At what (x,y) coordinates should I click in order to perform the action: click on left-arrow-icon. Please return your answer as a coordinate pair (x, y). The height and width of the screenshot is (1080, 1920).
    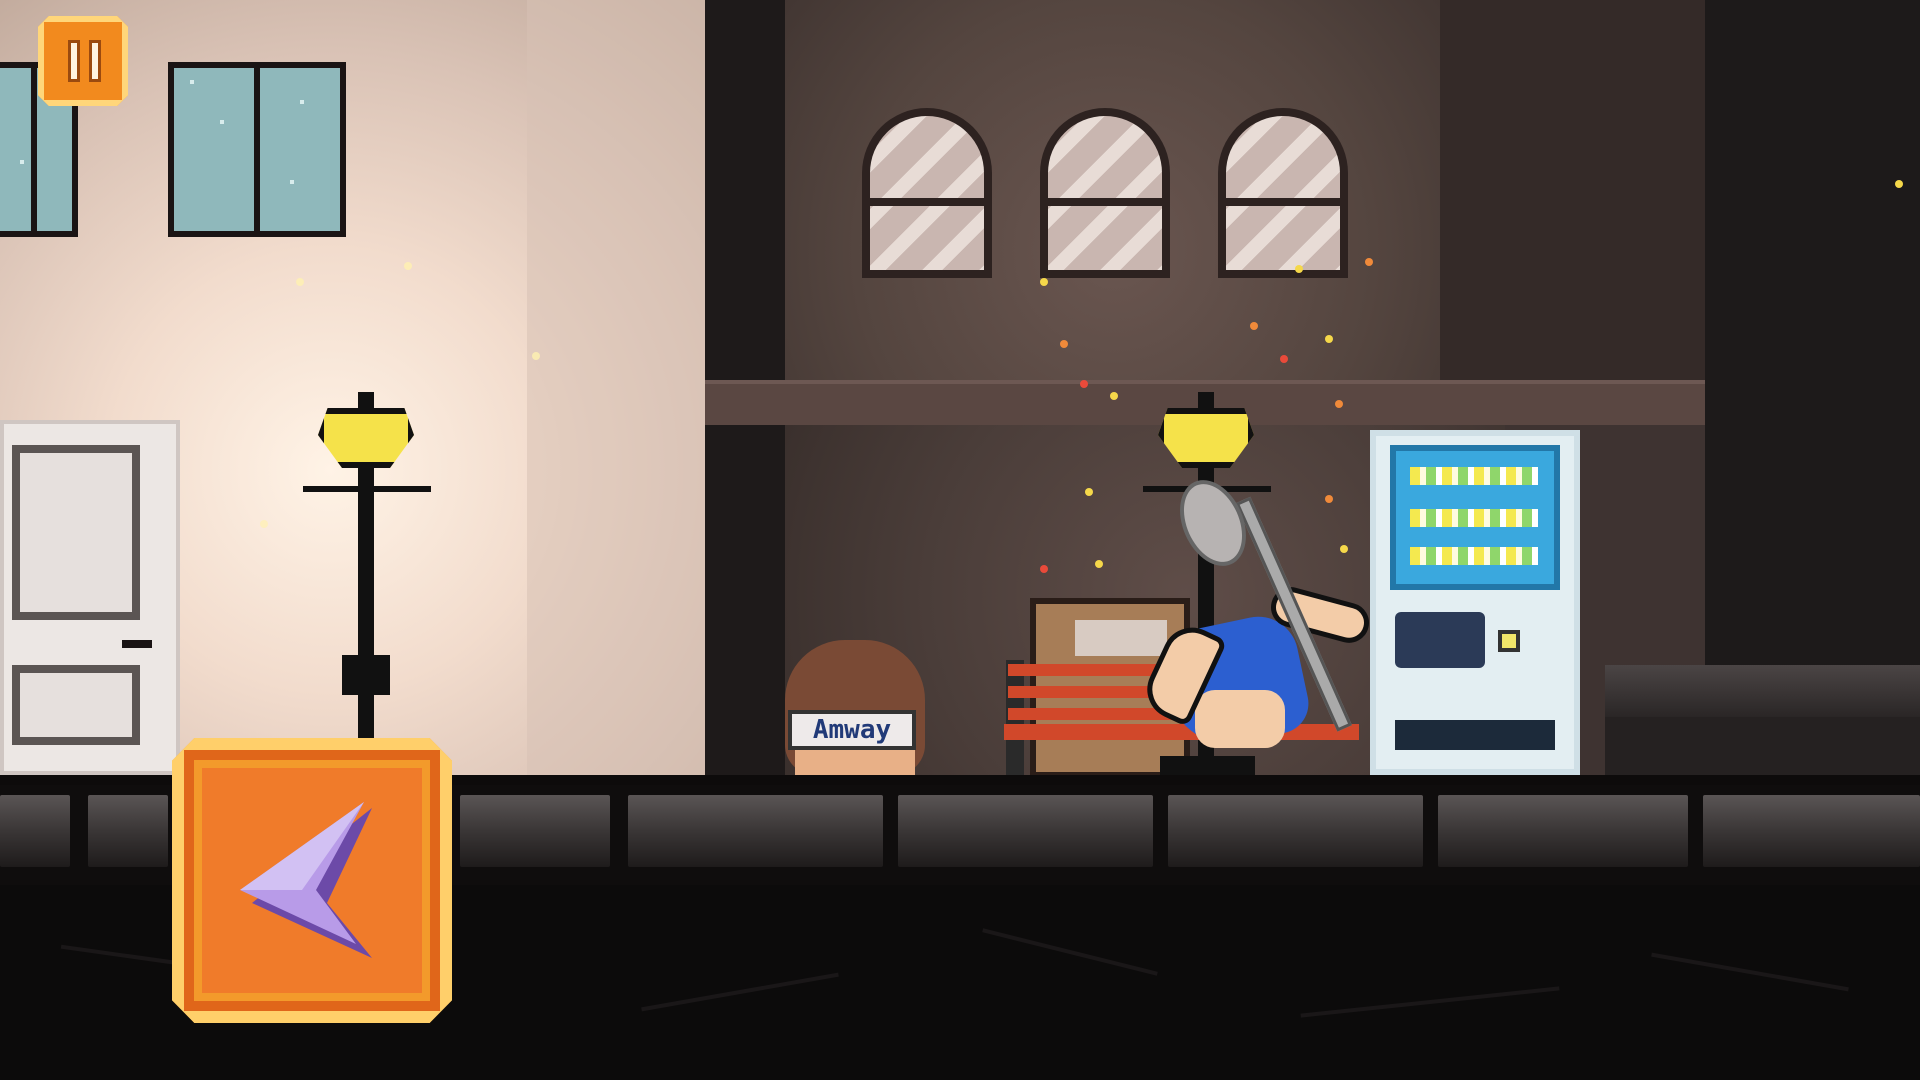
    Looking at the image, I should click on (306, 880).